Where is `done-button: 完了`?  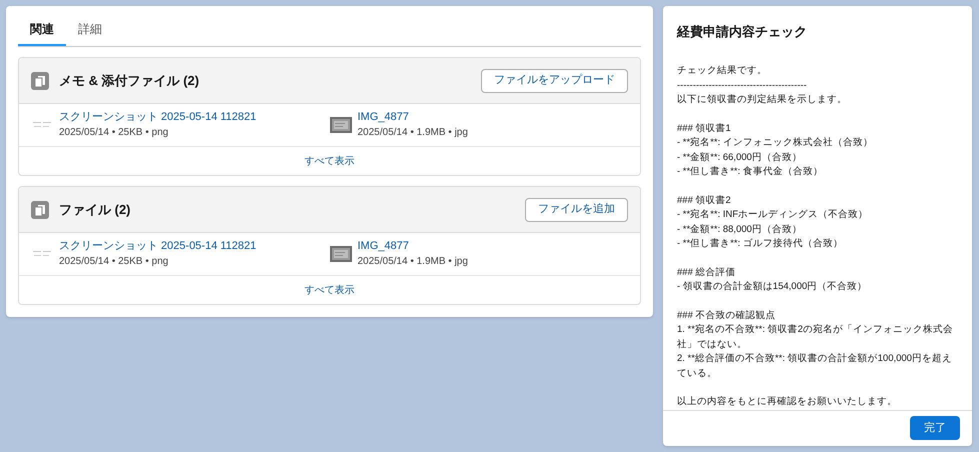
done-button: 完了 is located at coordinates (935, 428).